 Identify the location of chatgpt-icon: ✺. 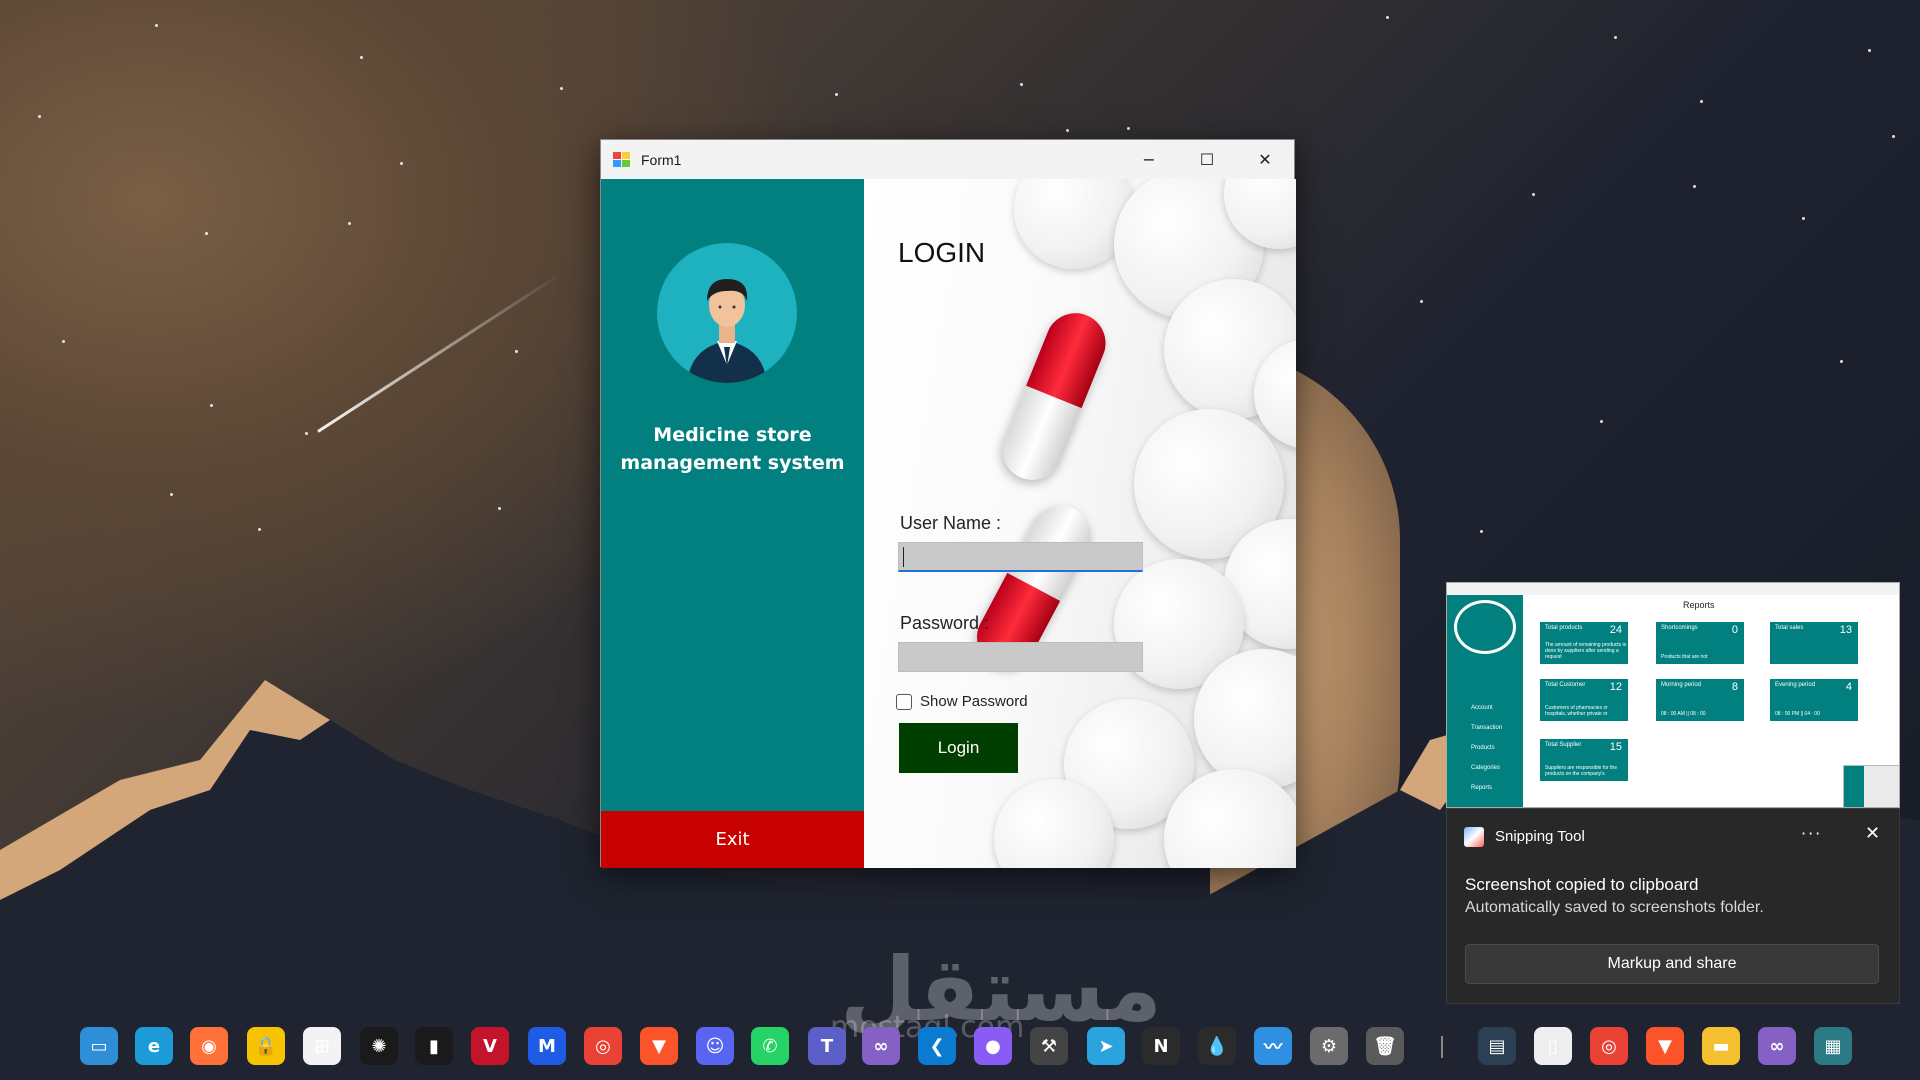
(379, 1046).